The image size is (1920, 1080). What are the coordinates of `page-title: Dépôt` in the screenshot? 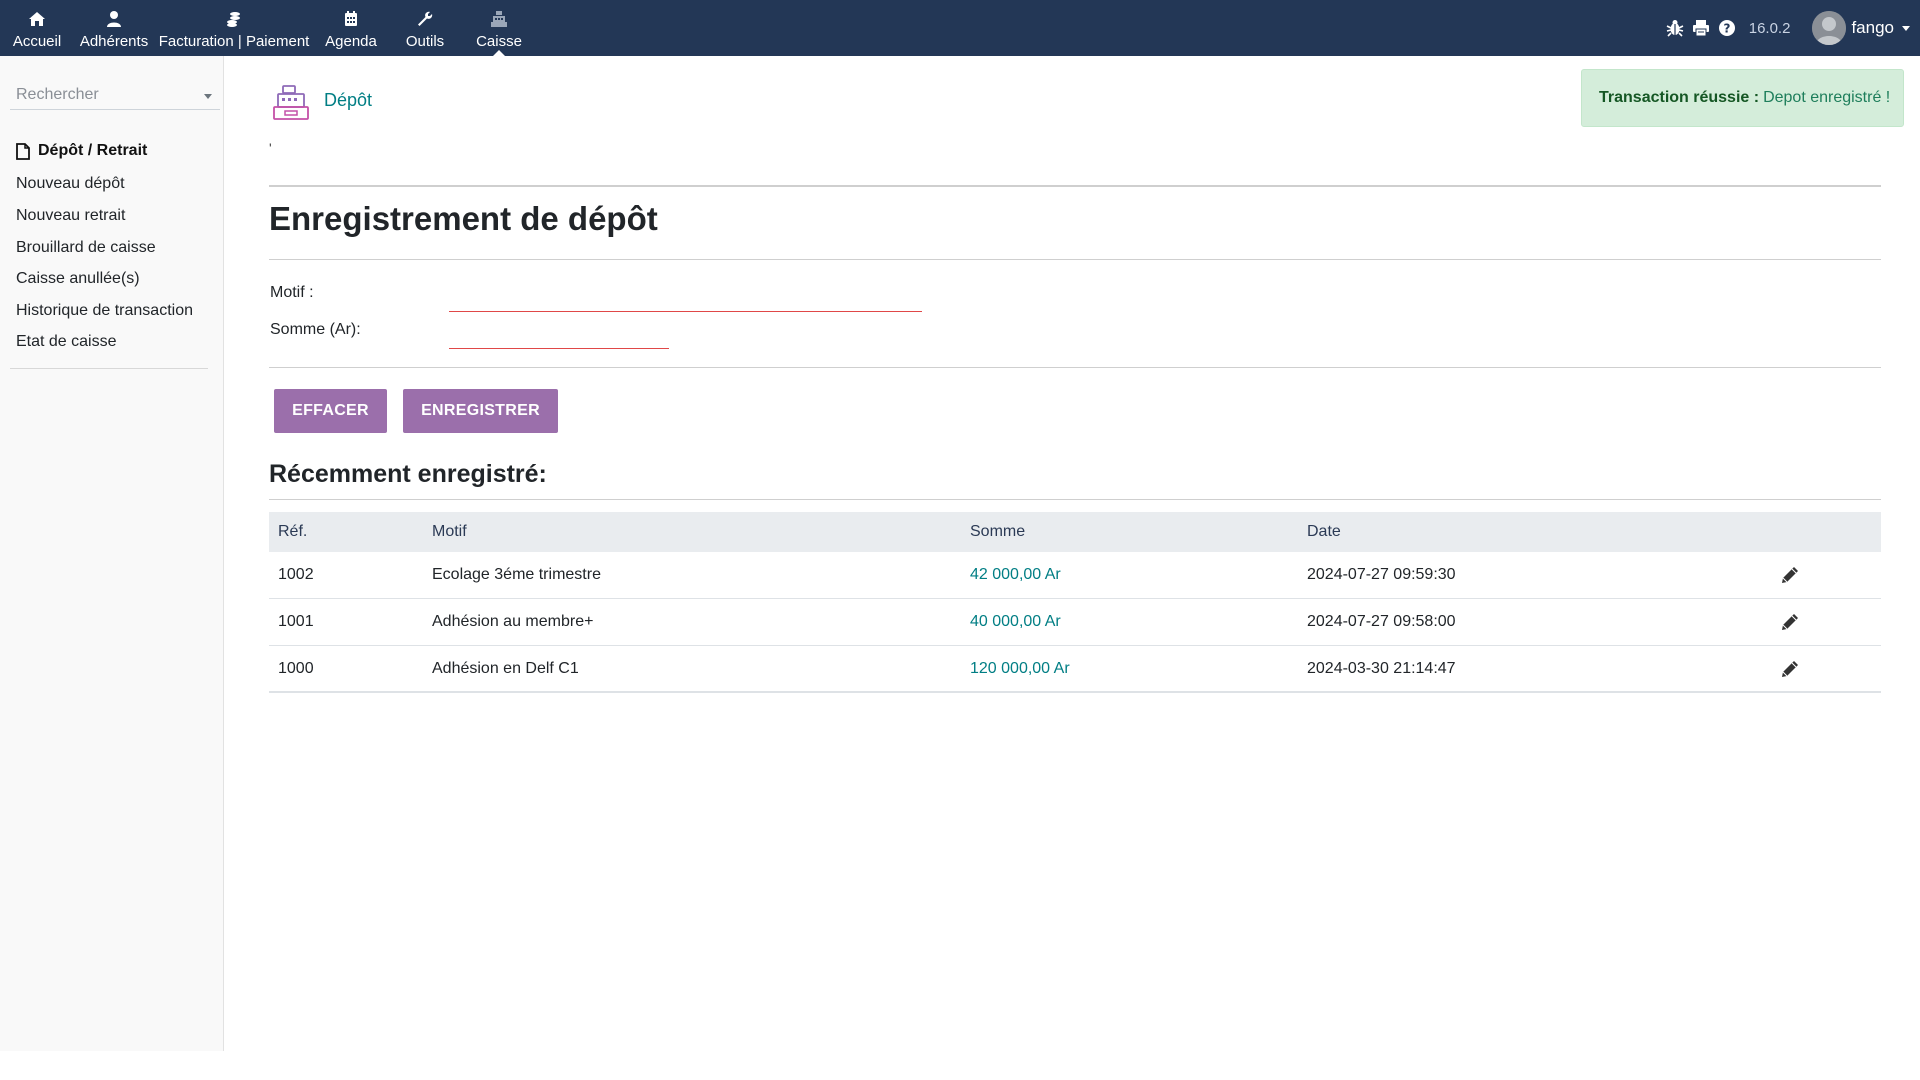 It's located at (348, 100).